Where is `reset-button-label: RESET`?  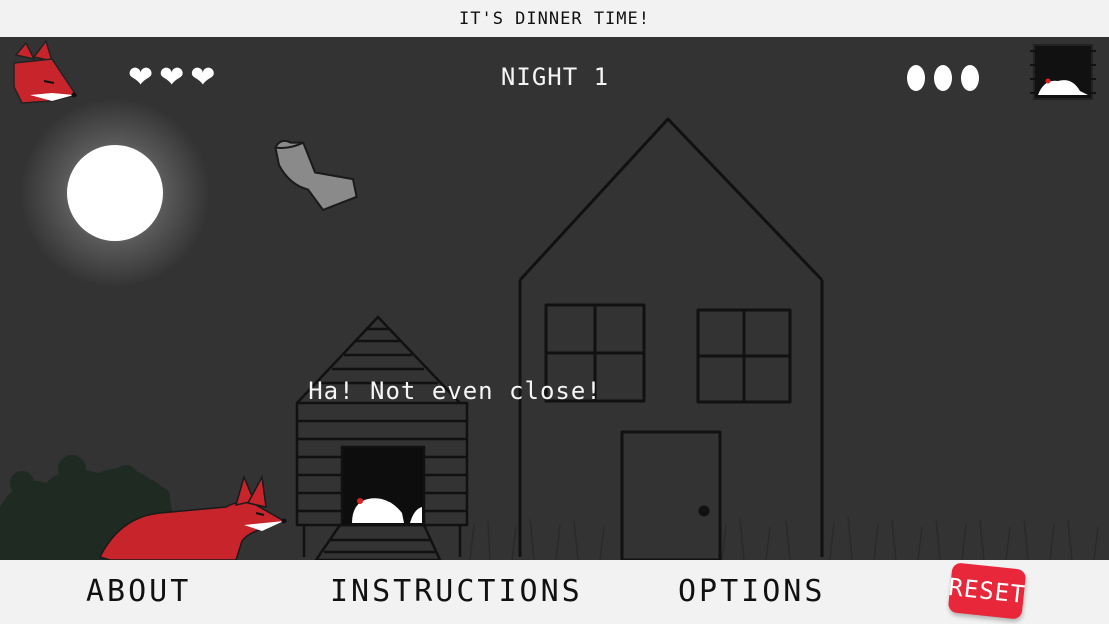 reset-button-label: RESET is located at coordinates (987, 591).